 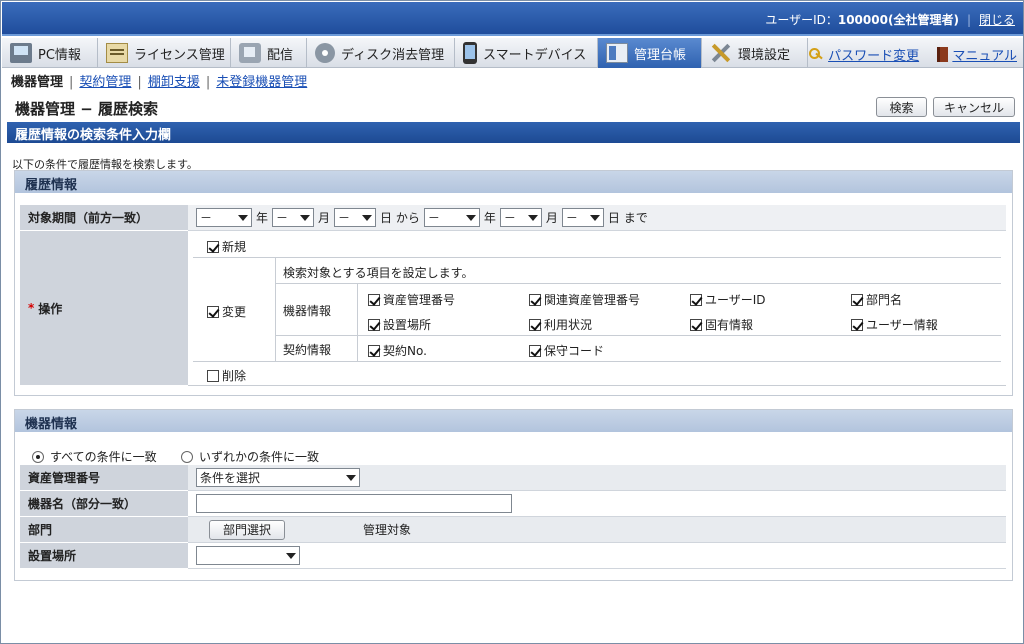 I want to click on asset-condition-select: 条件を選択, so click(x=278, y=477).